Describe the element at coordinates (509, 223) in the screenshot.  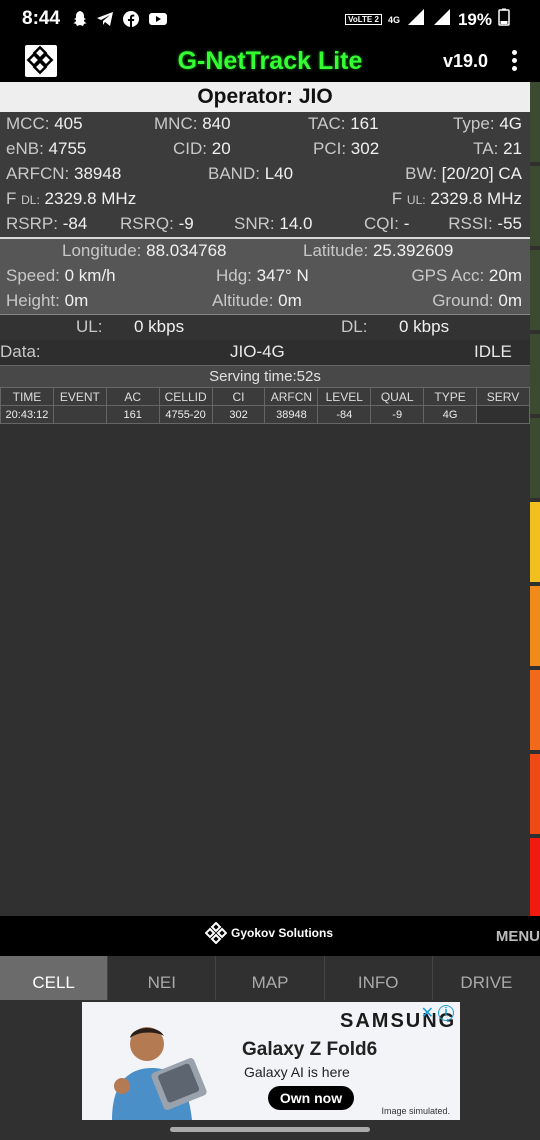
I see `rssi-value: -55` at that location.